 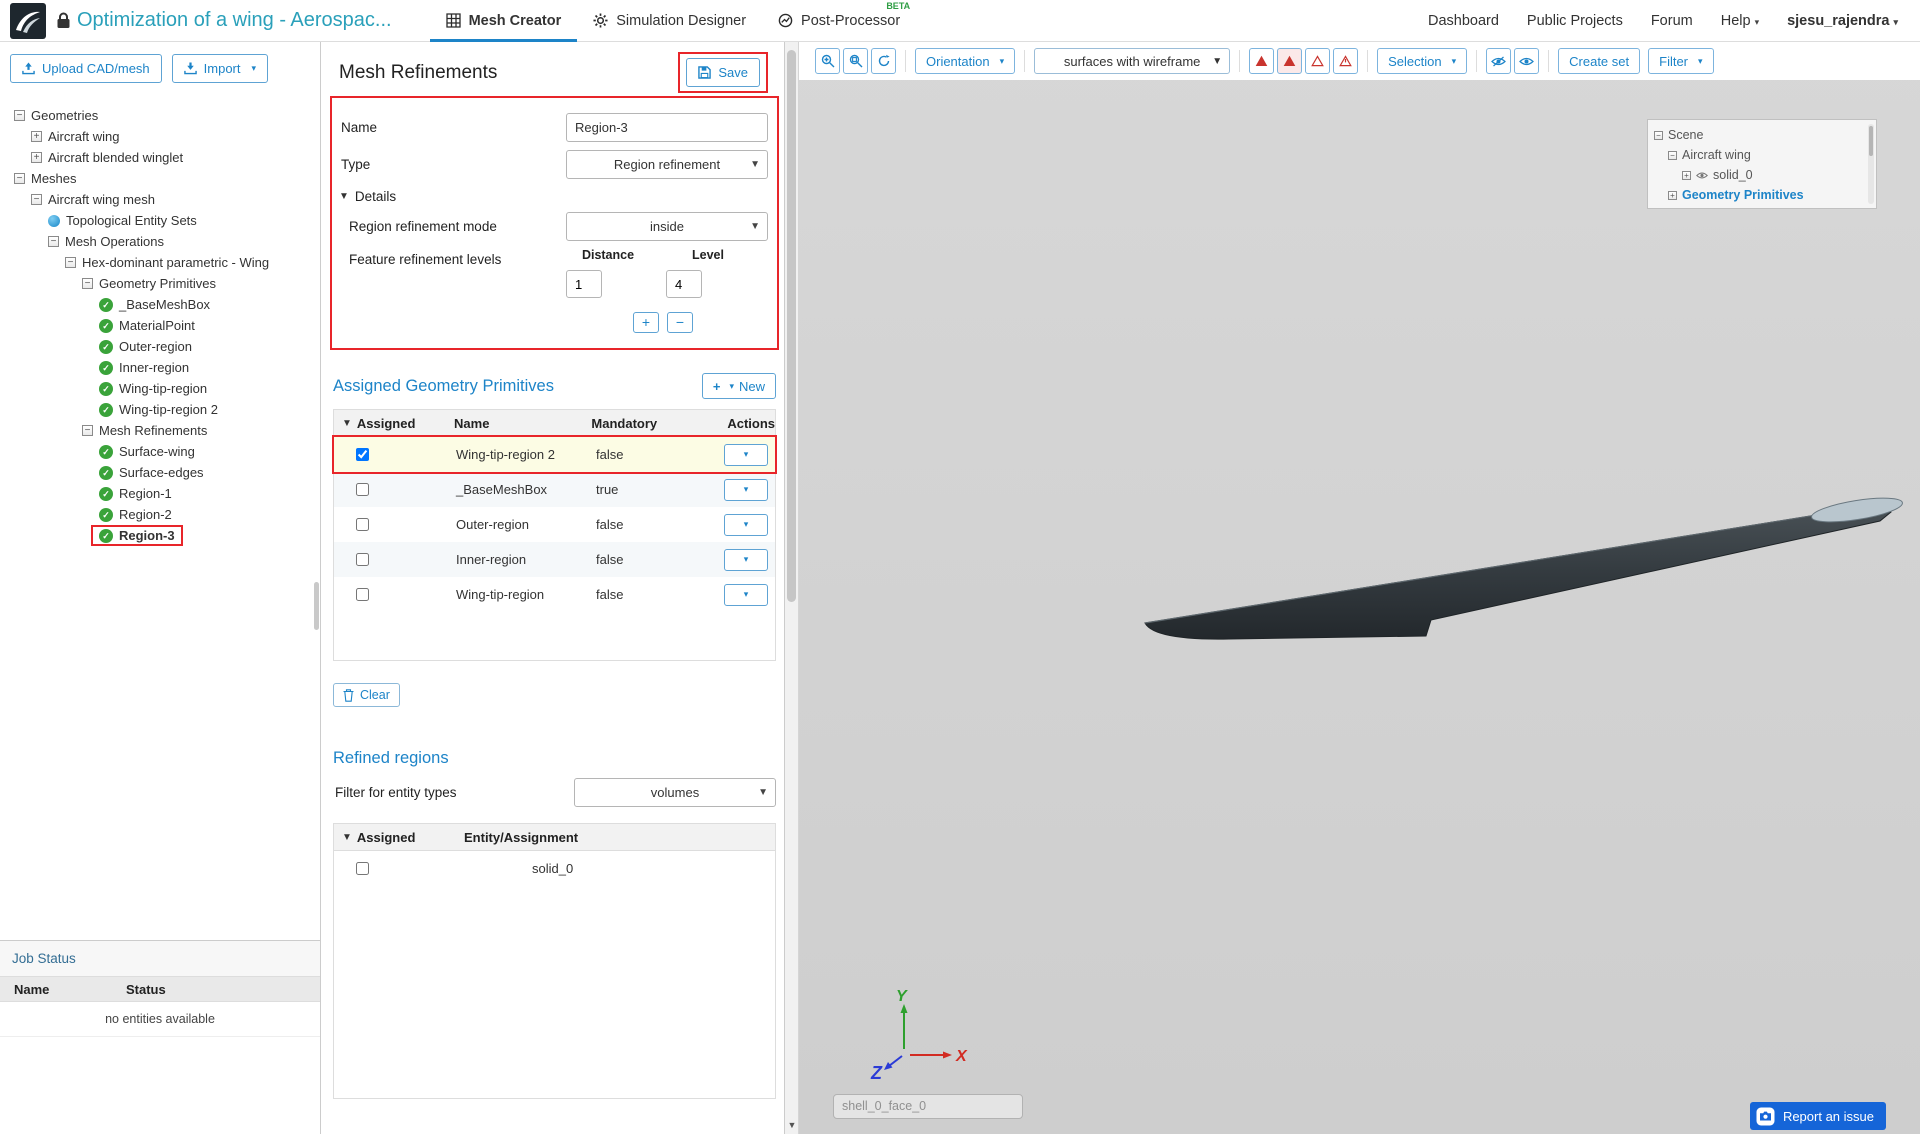 What do you see at coordinates (684, 284) in the screenshot?
I see `level-input` at bounding box center [684, 284].